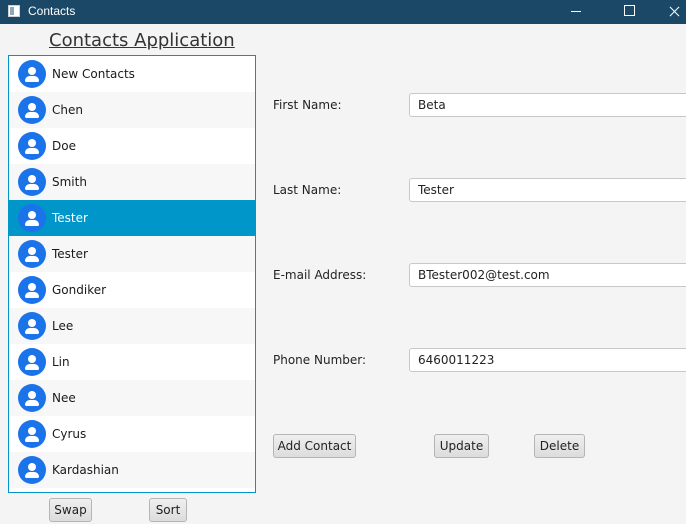 This screenshot has width=686, height=524. Describe the element at coordinates (320, 360) in the screenshot. I see `phone-label: Phone Number:` at that location.